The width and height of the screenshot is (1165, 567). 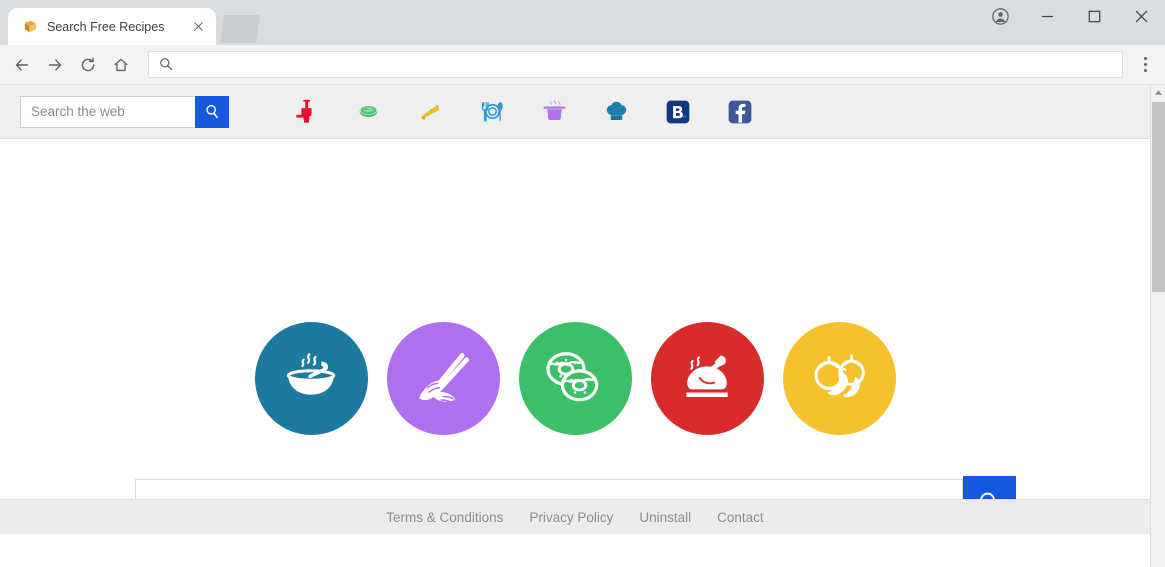 I want to click on title-bar: Search Free Recipes, so click(x=582, y=22).